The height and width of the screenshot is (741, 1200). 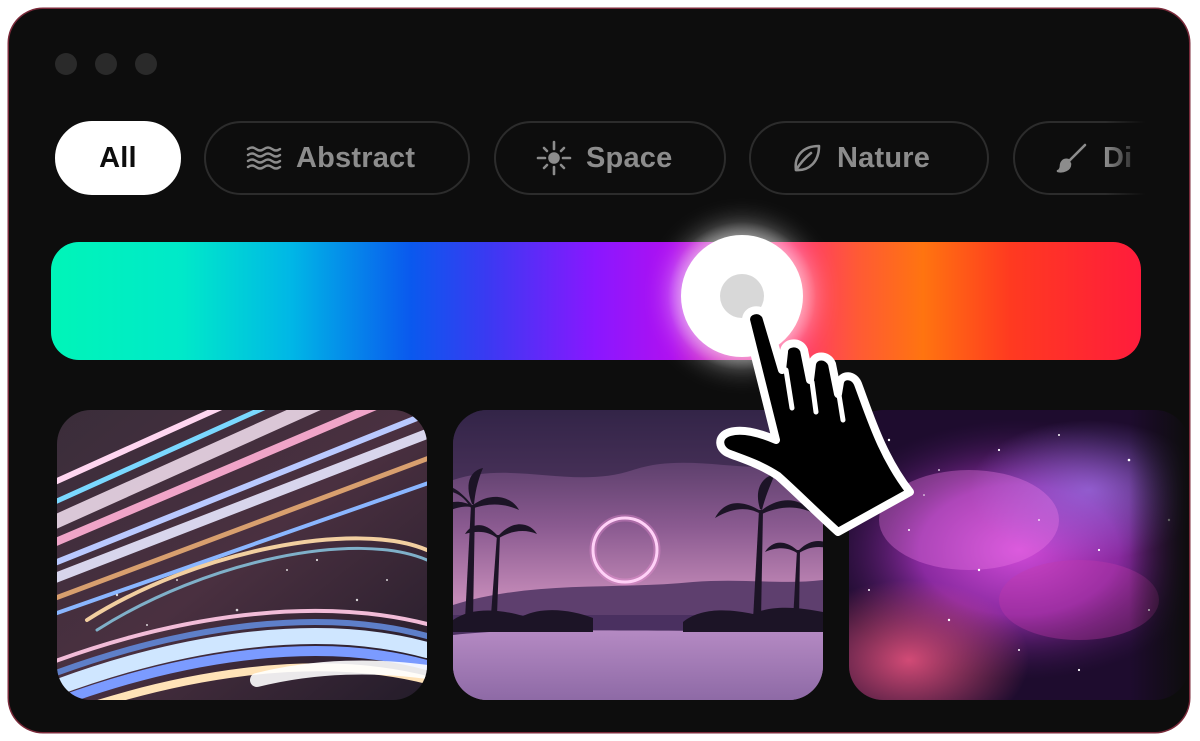 I want to click on sparkle-icon, so click(x=554, y=158).